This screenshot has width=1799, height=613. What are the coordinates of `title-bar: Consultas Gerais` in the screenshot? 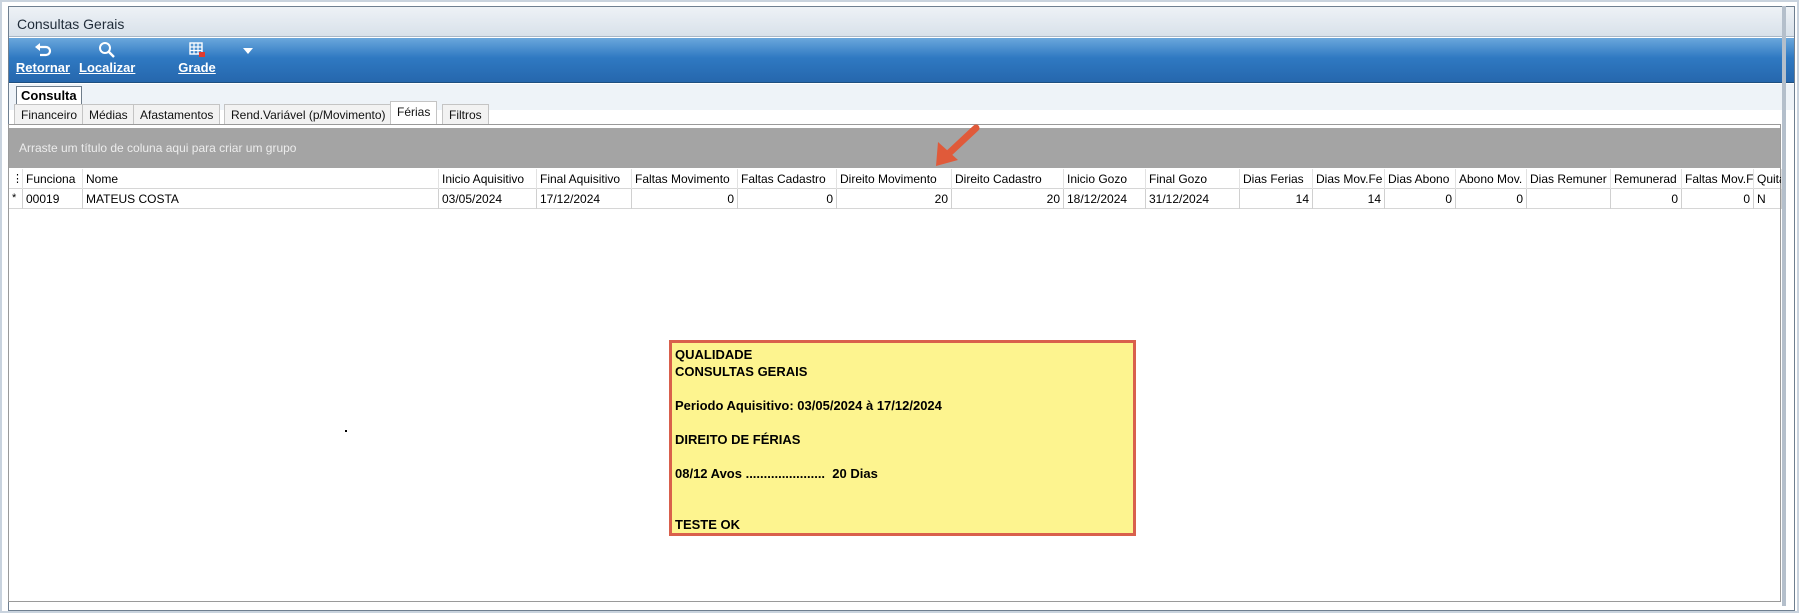 It's located at (901, 22).